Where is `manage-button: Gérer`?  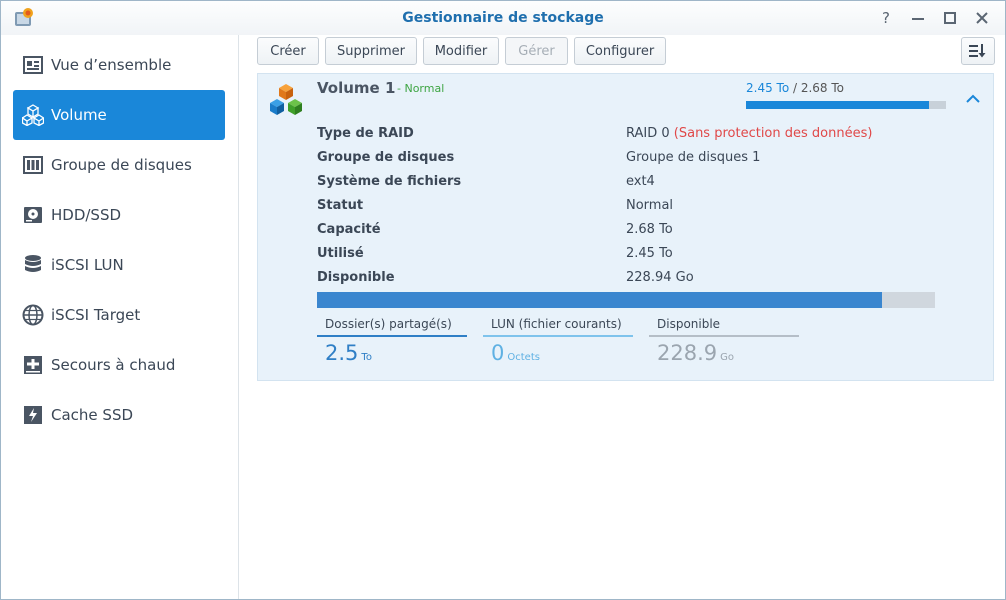
manage-button: Gérer is located at coordinates (536, 51).